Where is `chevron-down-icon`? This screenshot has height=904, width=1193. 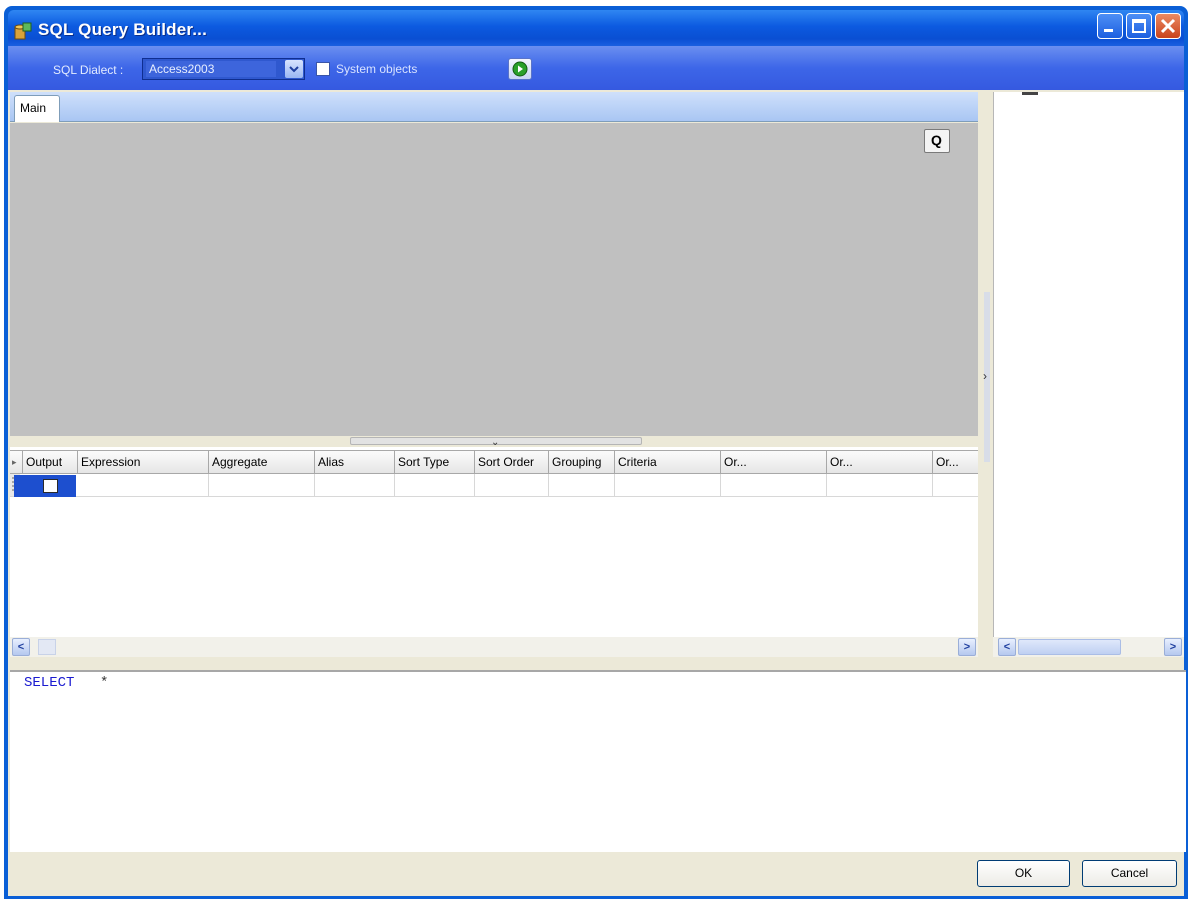
chevron-down-icon is located at coordinates (294, 69).